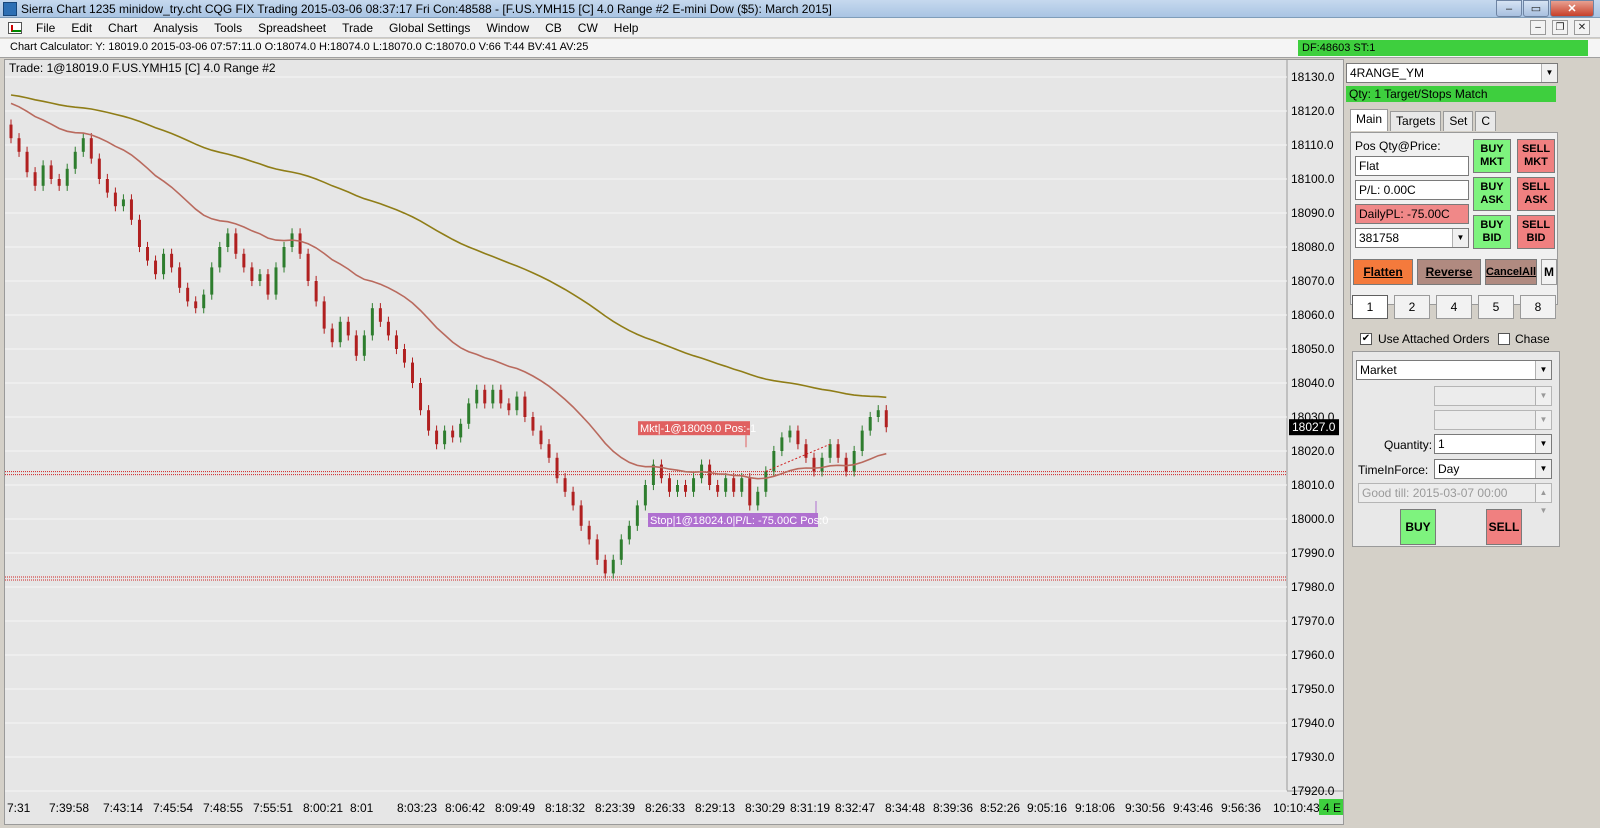  I want to click on chase-label: Chase, so click(1532, 339).